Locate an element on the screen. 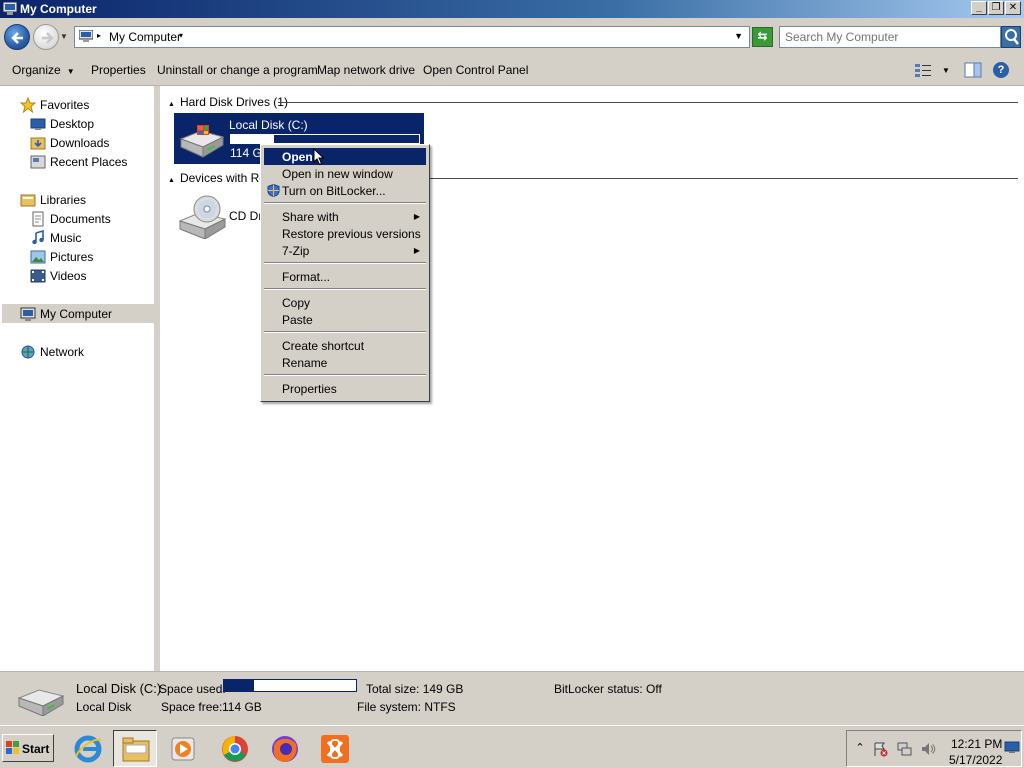  view-options-dropdown-icon: ▼ is located at coordinates (946, 70).